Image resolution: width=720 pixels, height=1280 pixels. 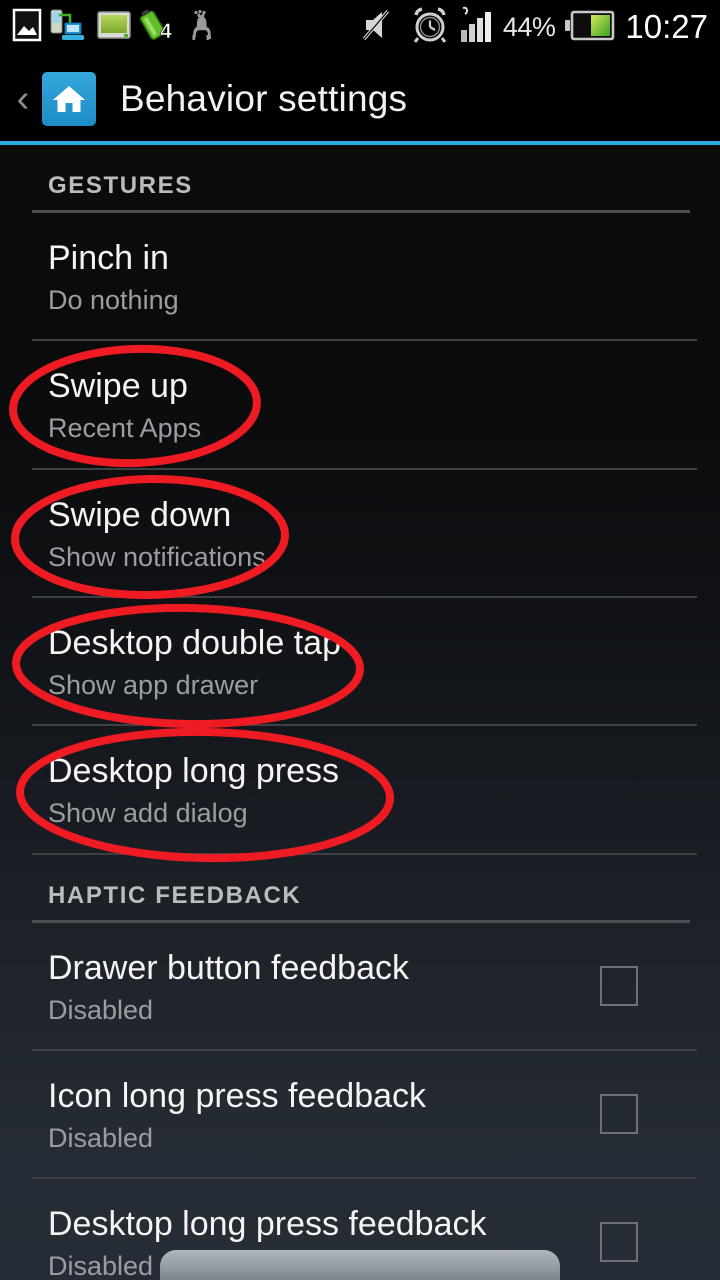 What do you see at coordinates (360, 404) in the screenshot?
I see `settings-row: Swipe up Recent Apps` at bounding box center [360, 404].